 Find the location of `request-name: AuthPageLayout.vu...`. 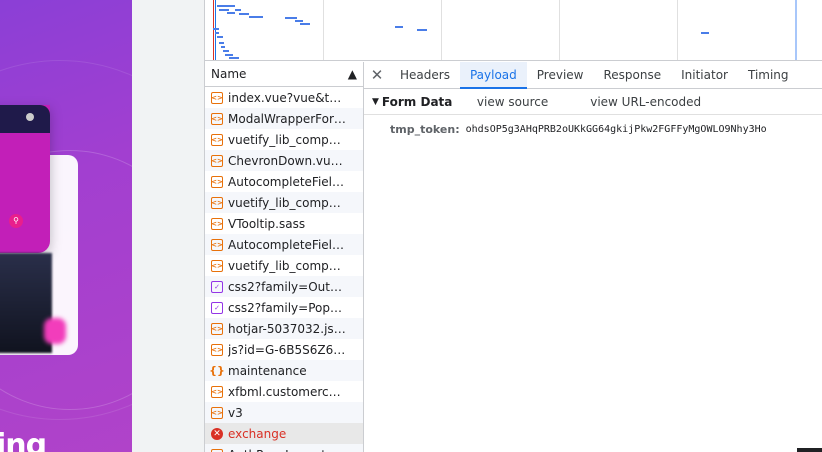

request-name: AuthPageLayout.vu... is located at coordinates (288, 450).